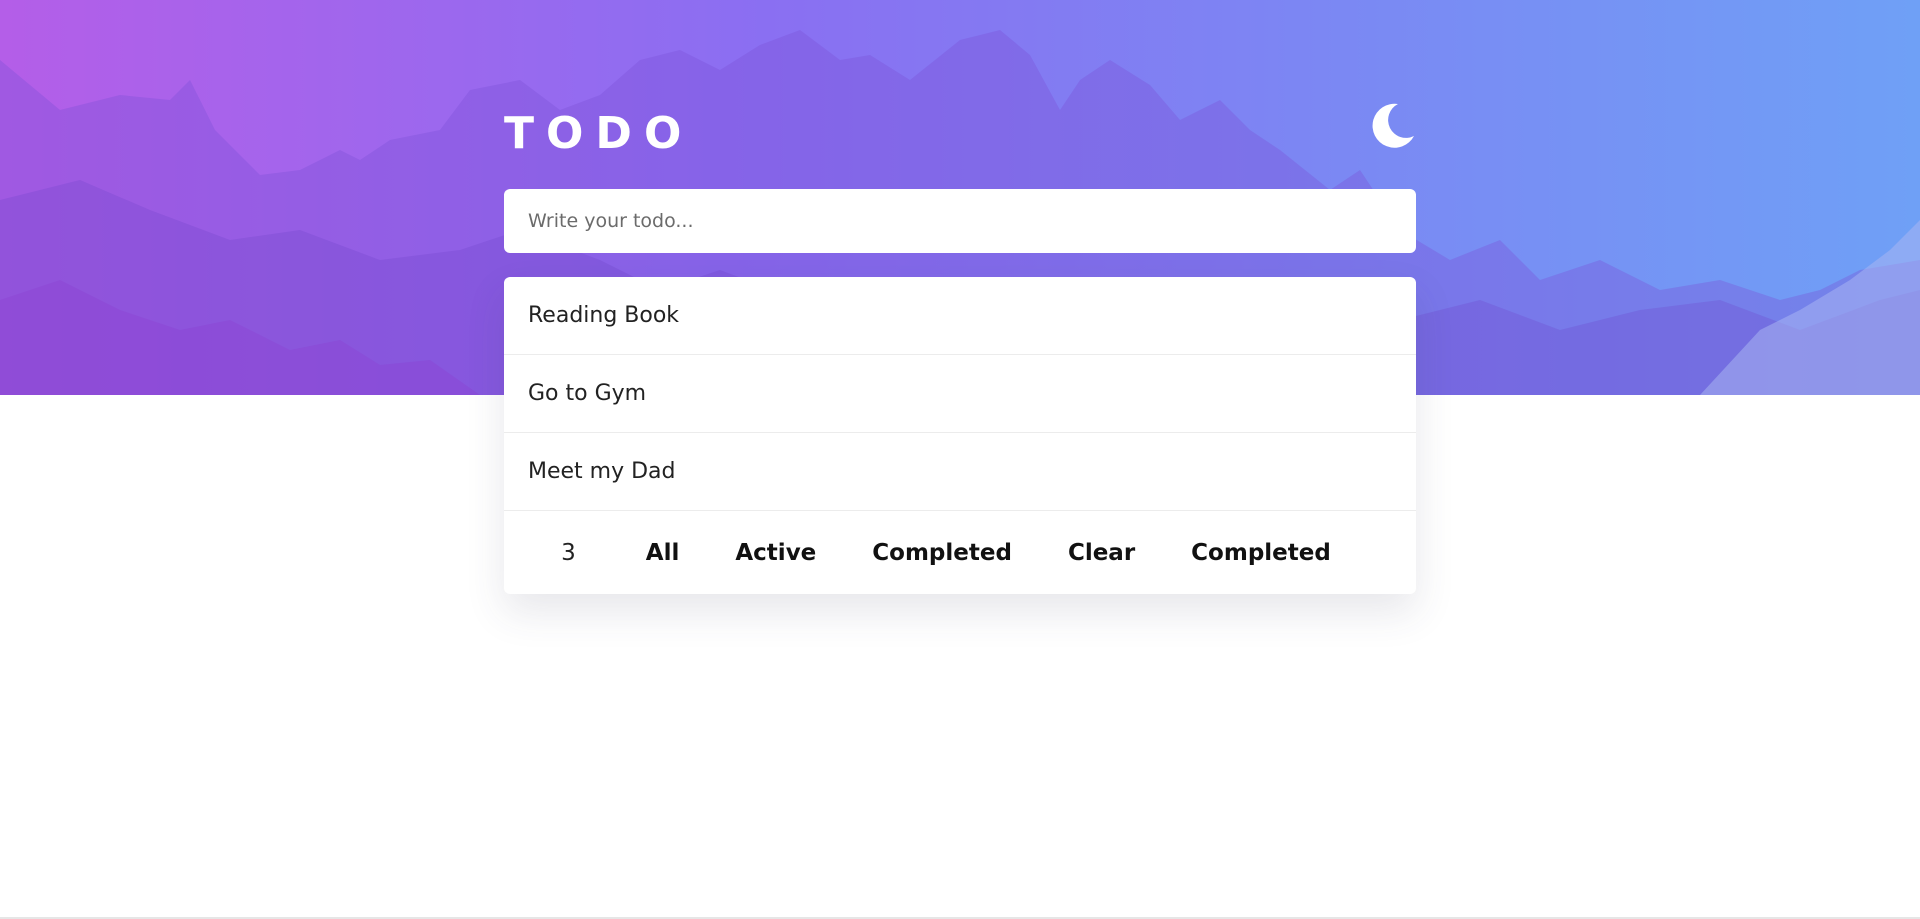  I want to click on app-header: TODO, so click(960, 132).